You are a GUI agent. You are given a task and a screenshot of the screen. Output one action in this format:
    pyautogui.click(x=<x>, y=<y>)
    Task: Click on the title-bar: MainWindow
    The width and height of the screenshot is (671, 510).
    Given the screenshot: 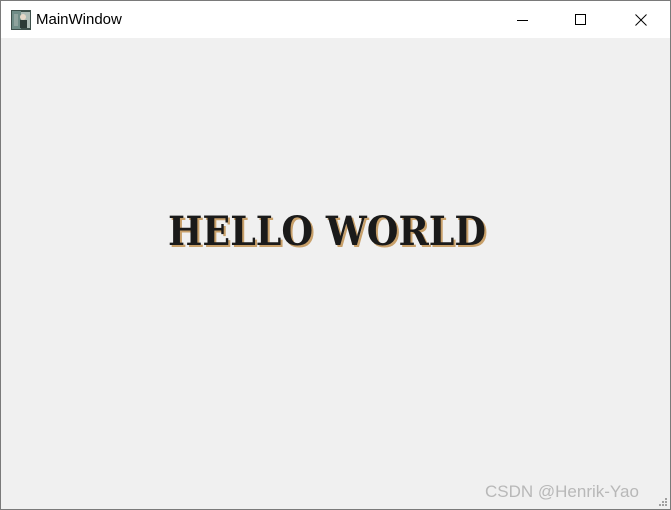 What is the action you would take?
    pyautogui.click(x=335, y=19)
    